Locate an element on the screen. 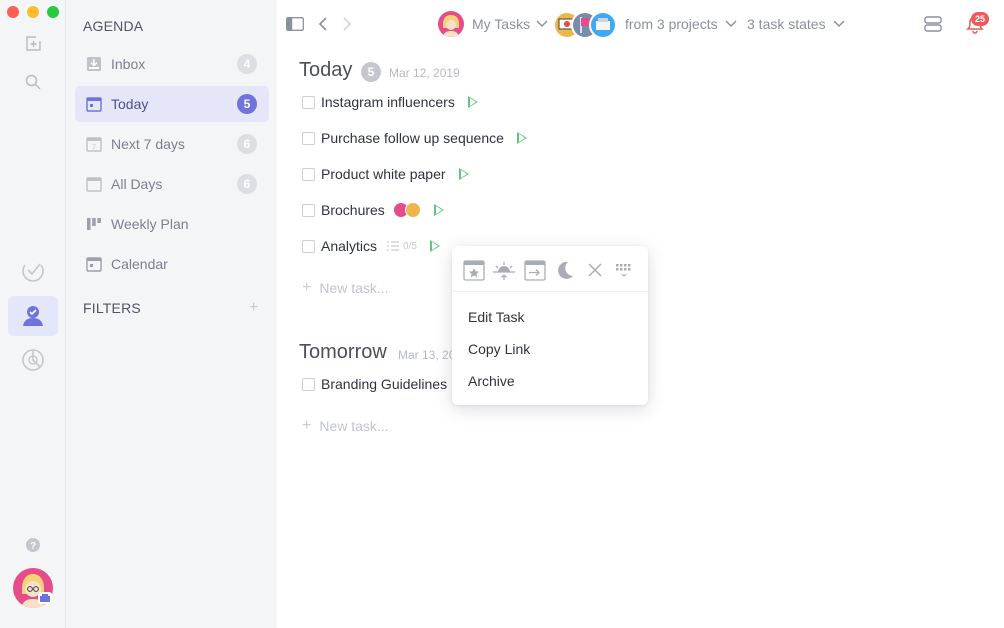 The image size is (1004, 628). agenda-section-title: AGENDA is located at coordinates (113, 26).